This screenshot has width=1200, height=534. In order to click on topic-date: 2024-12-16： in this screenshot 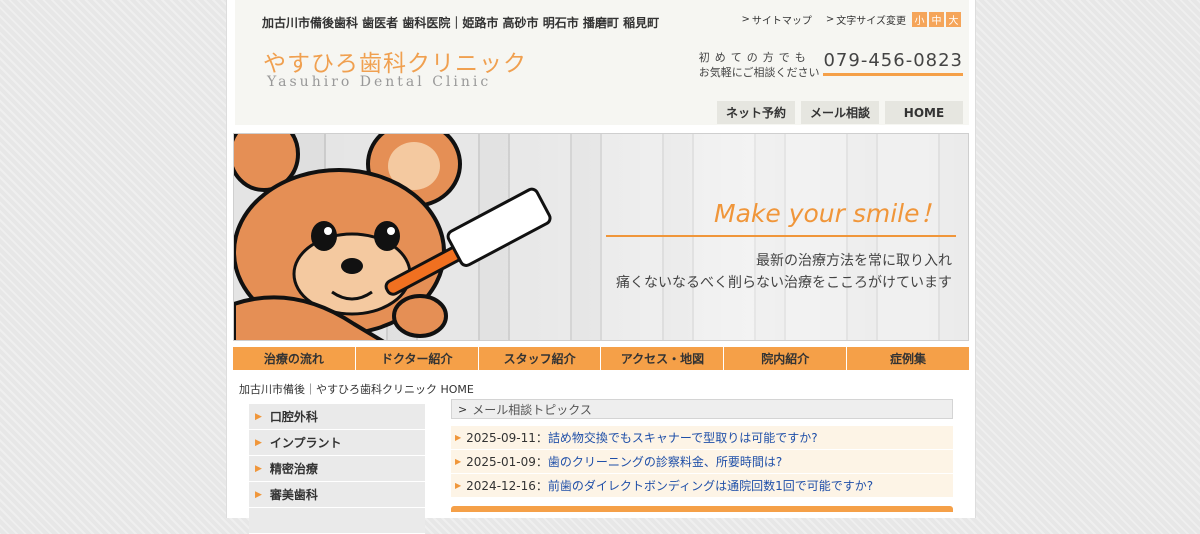, I will do `click(507, 486)`.